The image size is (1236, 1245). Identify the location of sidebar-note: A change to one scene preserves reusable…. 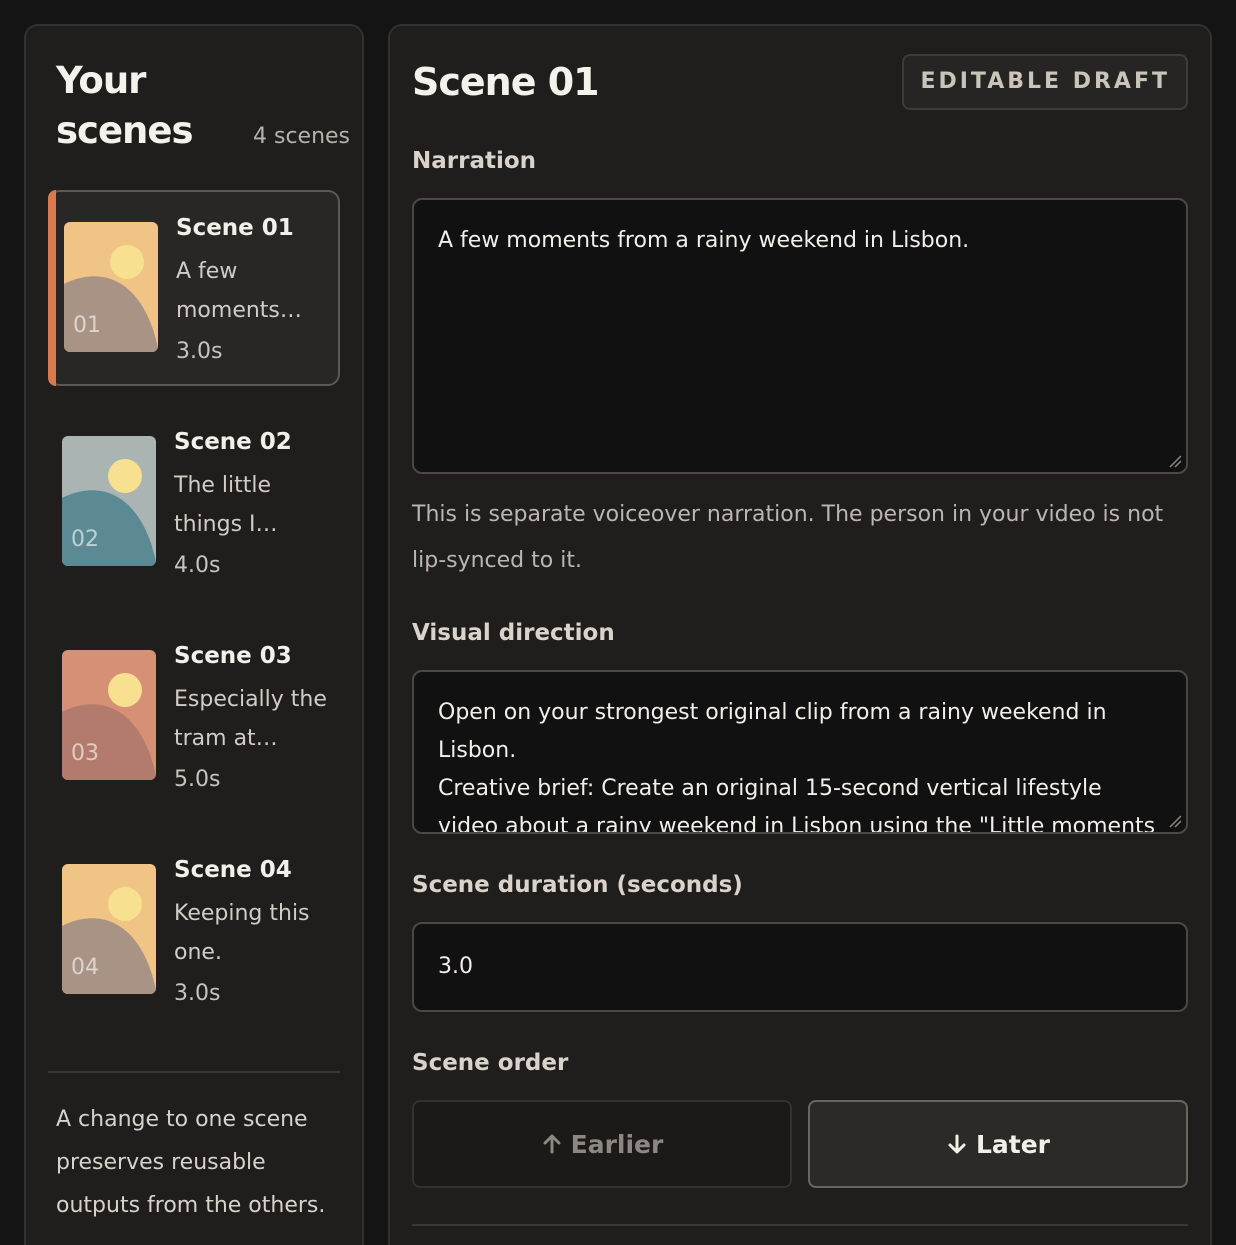
(191, 1162).